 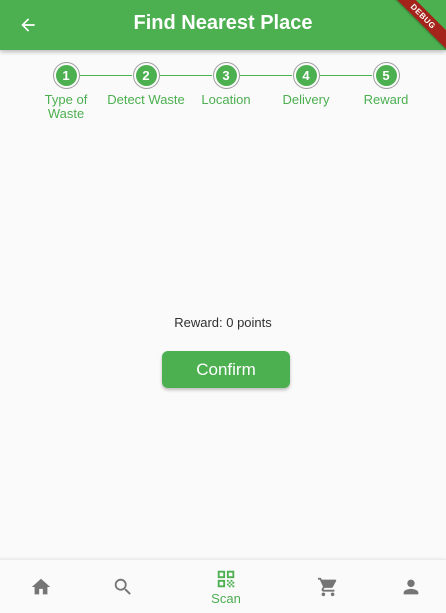 I want to click on step-delivery: 4 Delivery, so click(x=306, y=84).